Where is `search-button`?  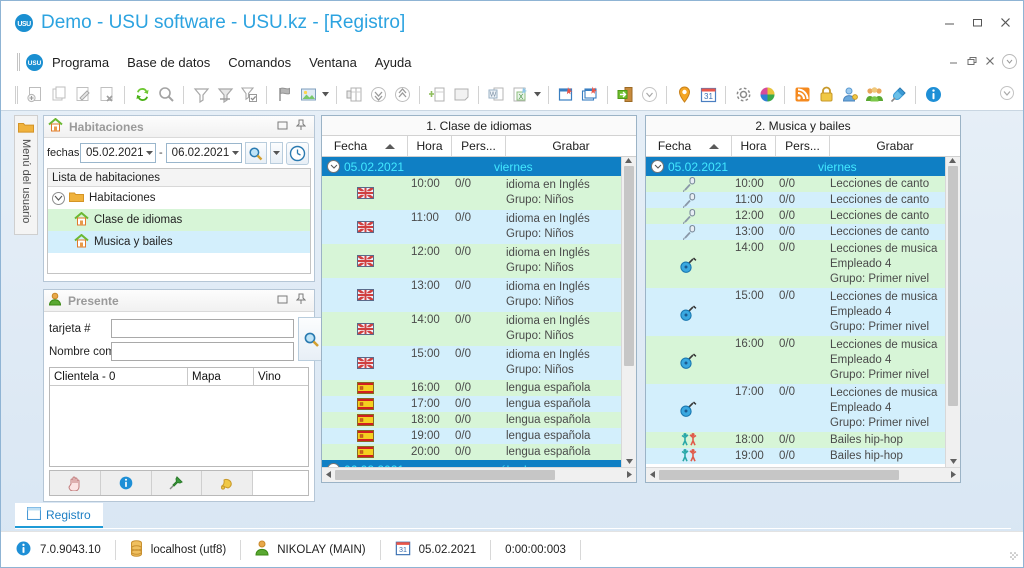 search-button is located at coordinates (166, 95).